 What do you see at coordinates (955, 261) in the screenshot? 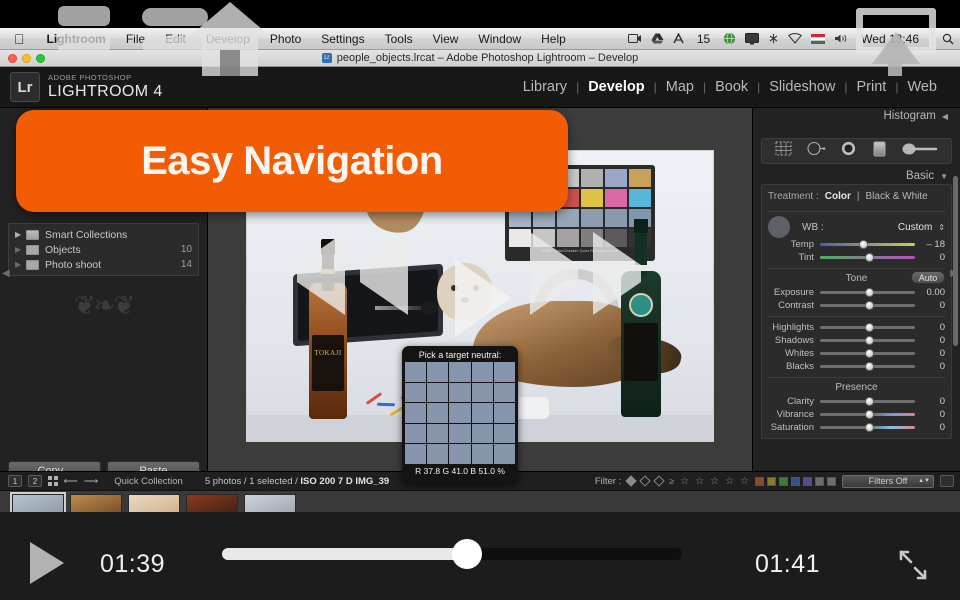
I see `right-panel-scrollbar` at bounding box center [955, 261].